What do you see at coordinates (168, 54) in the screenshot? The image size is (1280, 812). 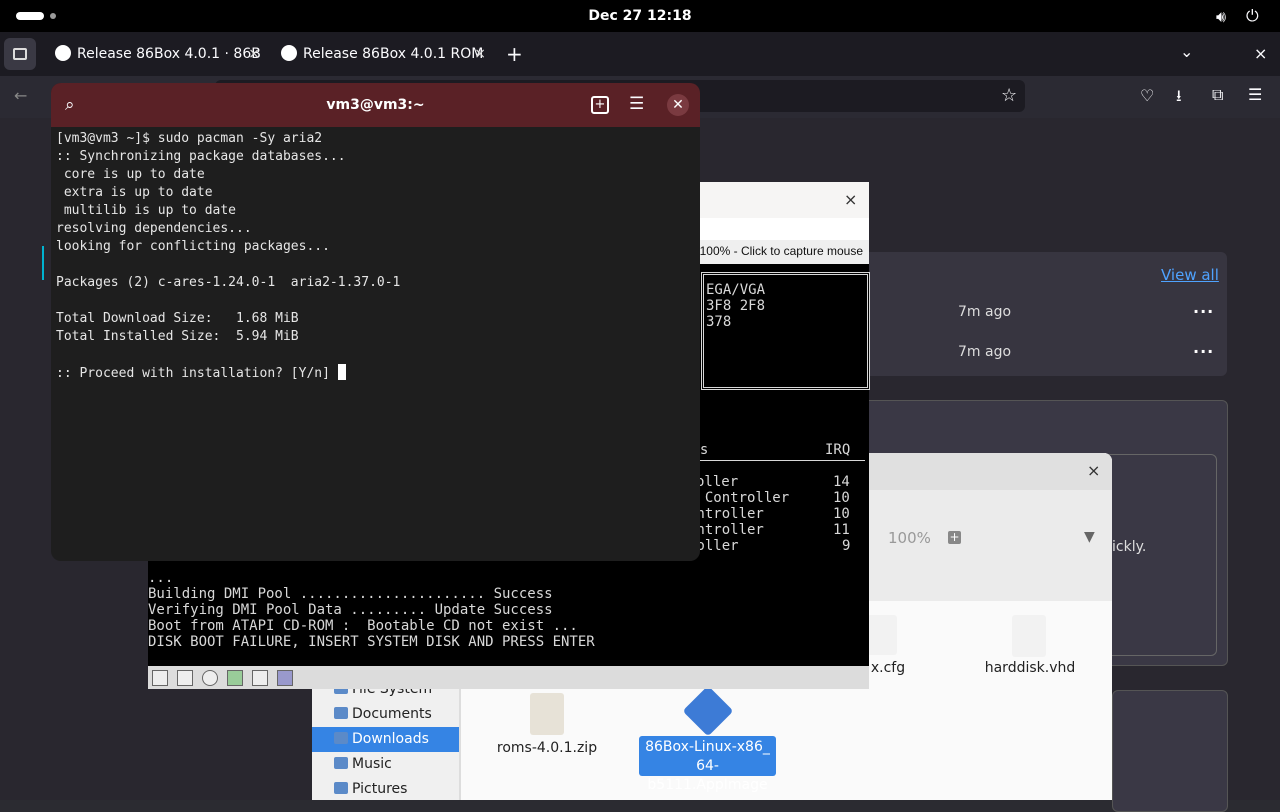 I see `tab-label: Release 86Box 4.0.1 · 86B` at bounding box center [168, 54].